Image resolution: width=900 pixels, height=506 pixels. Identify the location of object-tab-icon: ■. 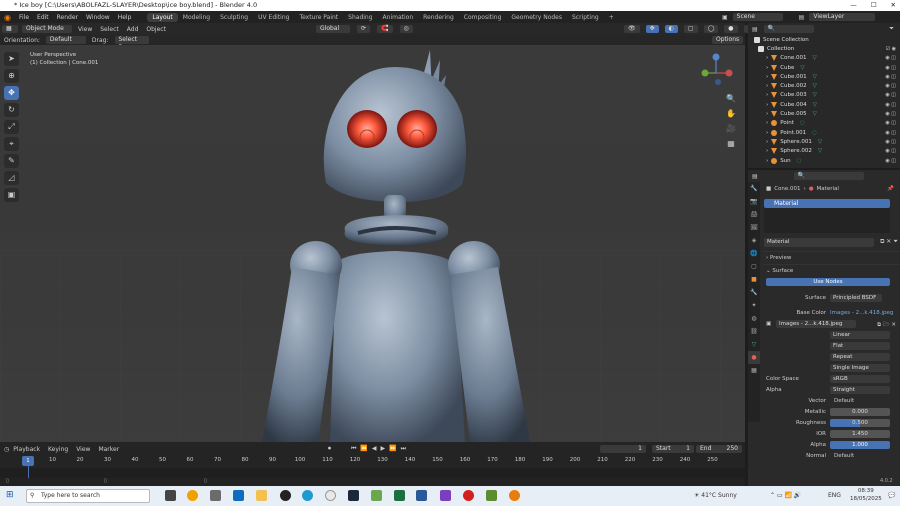
(754, 279).